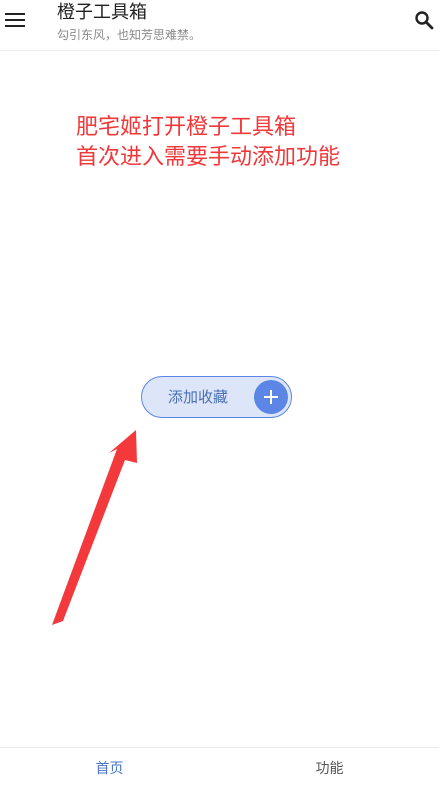 The width and height of the screenshot is (439, 788). Describe the element at coordinates (102, 12) in the screenshot. I see `app-title: 橙子工具箱` at that location.